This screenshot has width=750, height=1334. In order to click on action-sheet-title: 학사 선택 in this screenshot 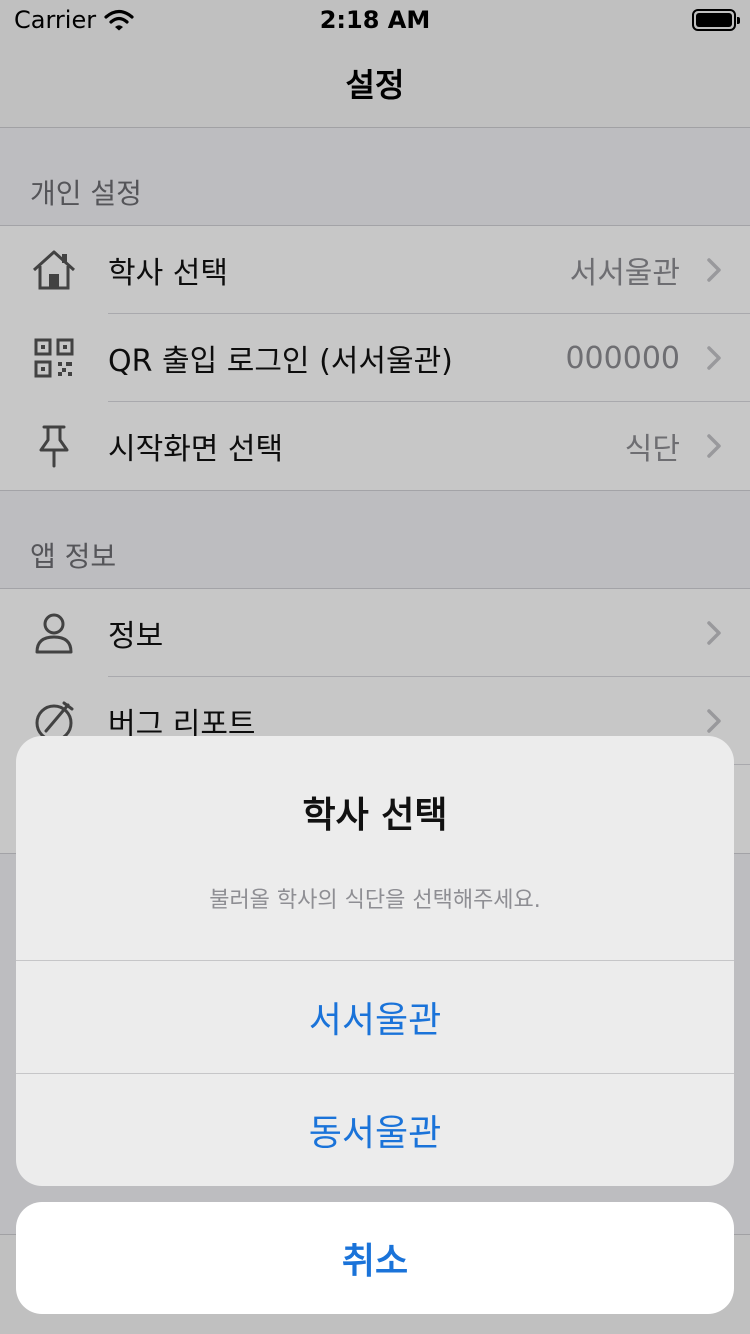, I will do `click(375, 815)`.